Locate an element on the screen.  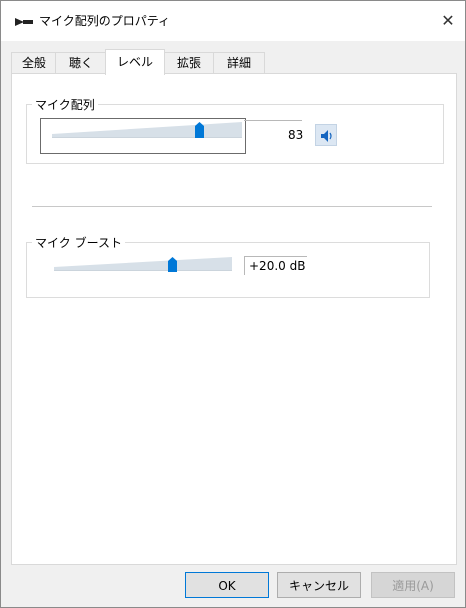
level-box-border is located at coordinates (273, 120).